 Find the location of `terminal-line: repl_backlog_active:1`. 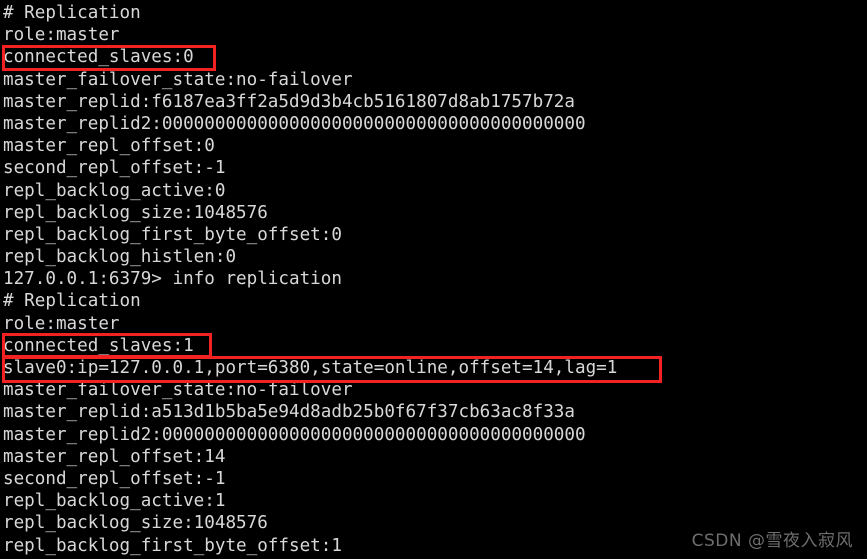

terminal-line: repl_backlog_active:1 is located at coordinates (114, 501).